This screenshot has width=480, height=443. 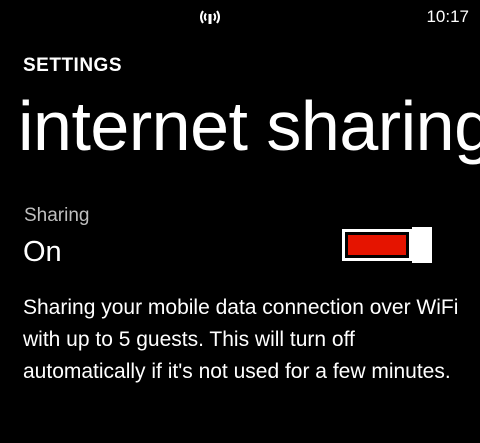 I want to click on sharing-state-value: On, so click(x=42, y=252).